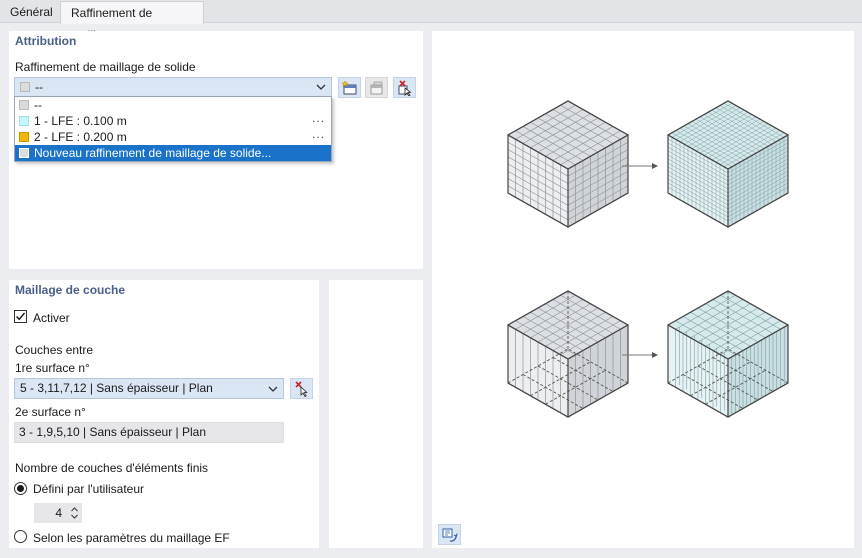  I want to click on edit-refinement-button, so click(376, 87).